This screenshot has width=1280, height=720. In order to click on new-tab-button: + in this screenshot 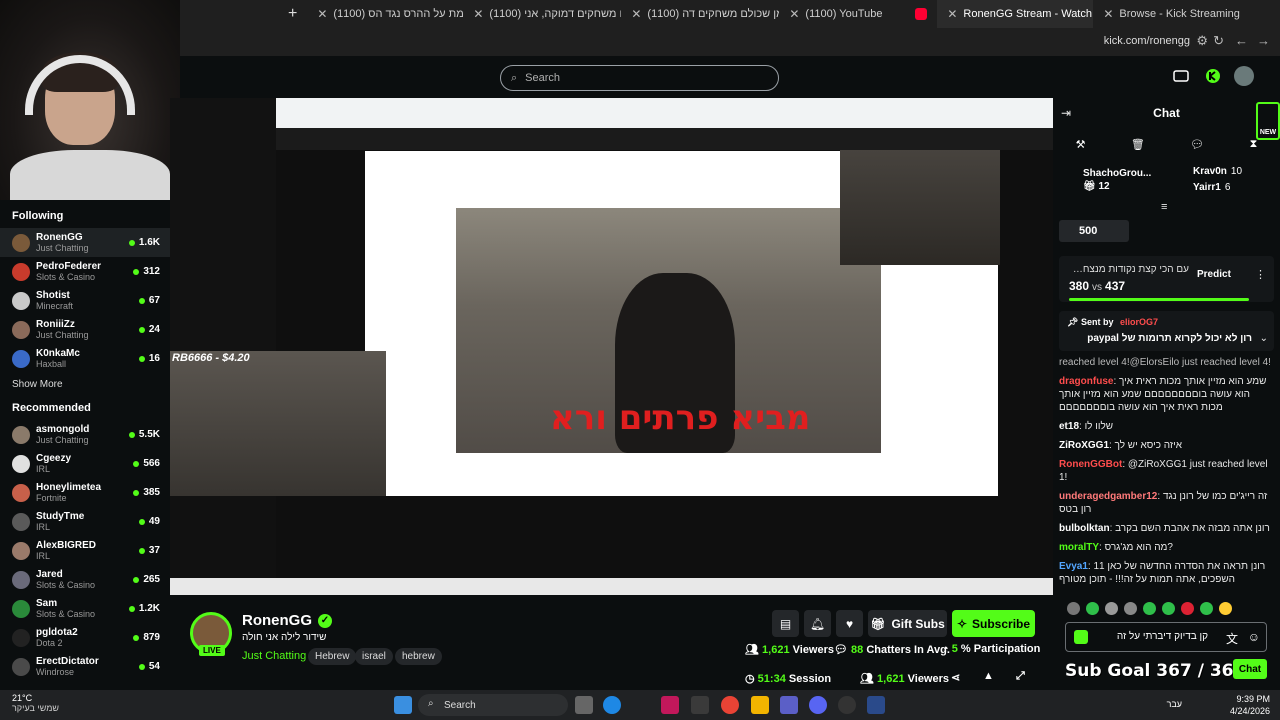, I will do `click(292, 14)`.